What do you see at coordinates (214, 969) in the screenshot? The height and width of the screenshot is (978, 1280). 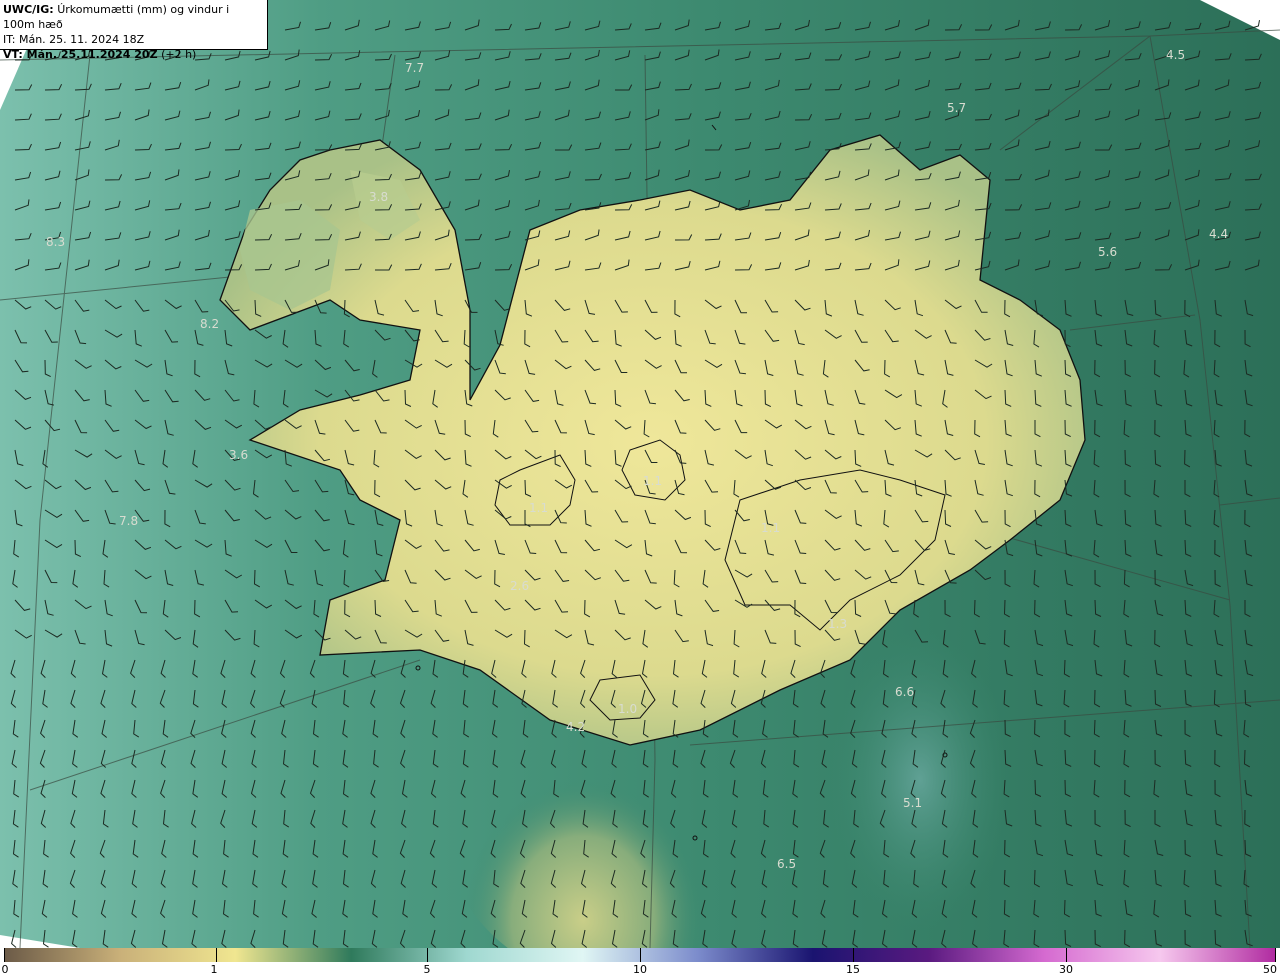 I see `colorbar-tick-label: 1` at bounding box center [214, 969].